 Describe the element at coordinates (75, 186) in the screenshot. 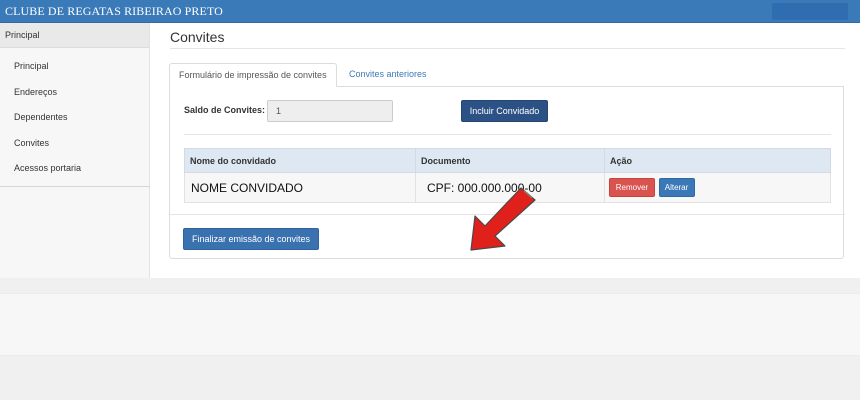

I see `sidebar-divider` at that location.